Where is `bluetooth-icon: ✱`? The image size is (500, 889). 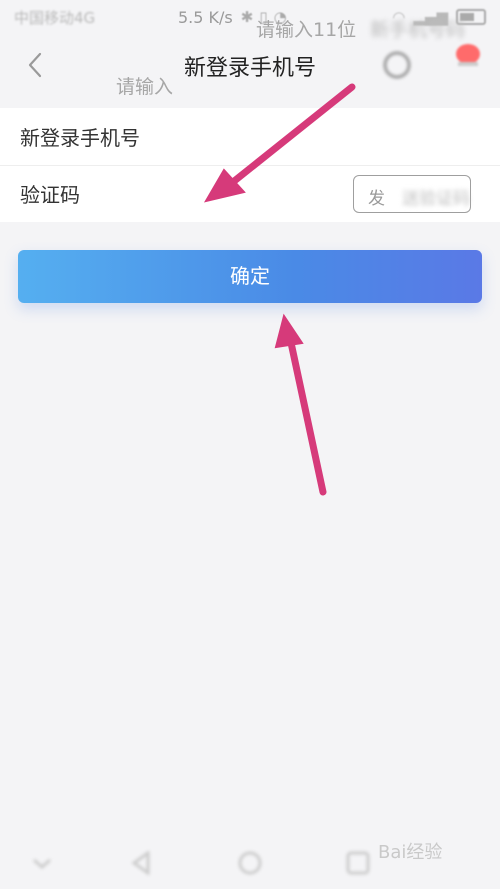 bluetooth-icon: ✱ is located at coordinates (247, 17).